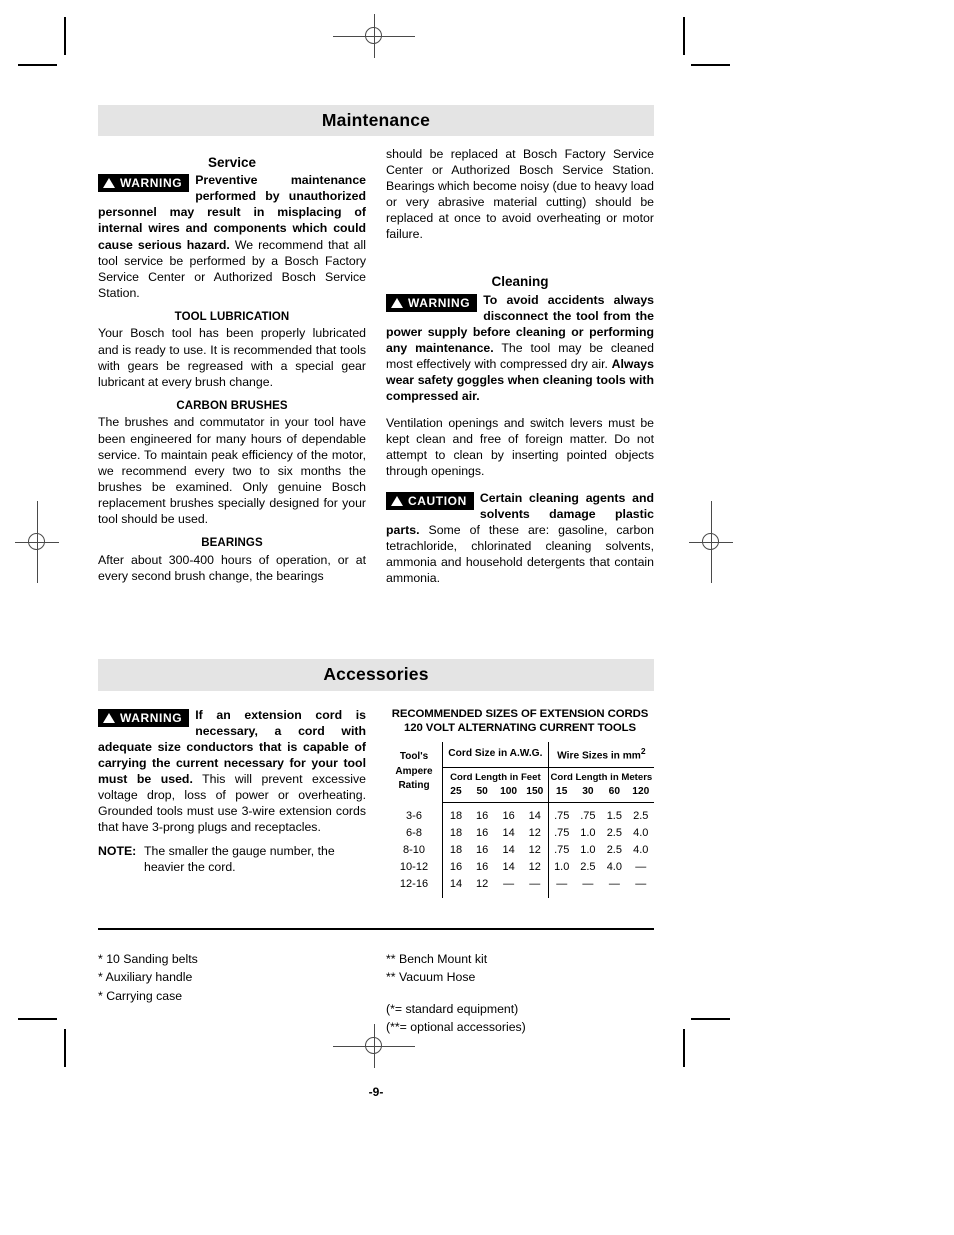 This screenshot has width=954, height=1235. I want to click on caution-triangle-icon, so click(397, 501).